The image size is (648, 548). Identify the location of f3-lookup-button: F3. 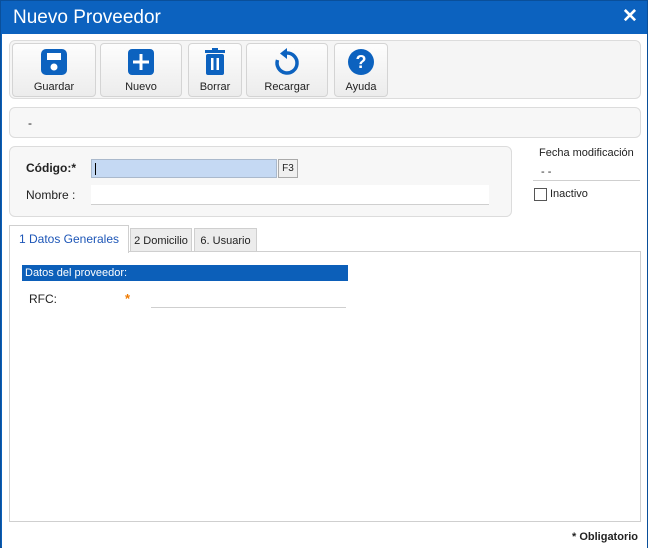
(288, 168).